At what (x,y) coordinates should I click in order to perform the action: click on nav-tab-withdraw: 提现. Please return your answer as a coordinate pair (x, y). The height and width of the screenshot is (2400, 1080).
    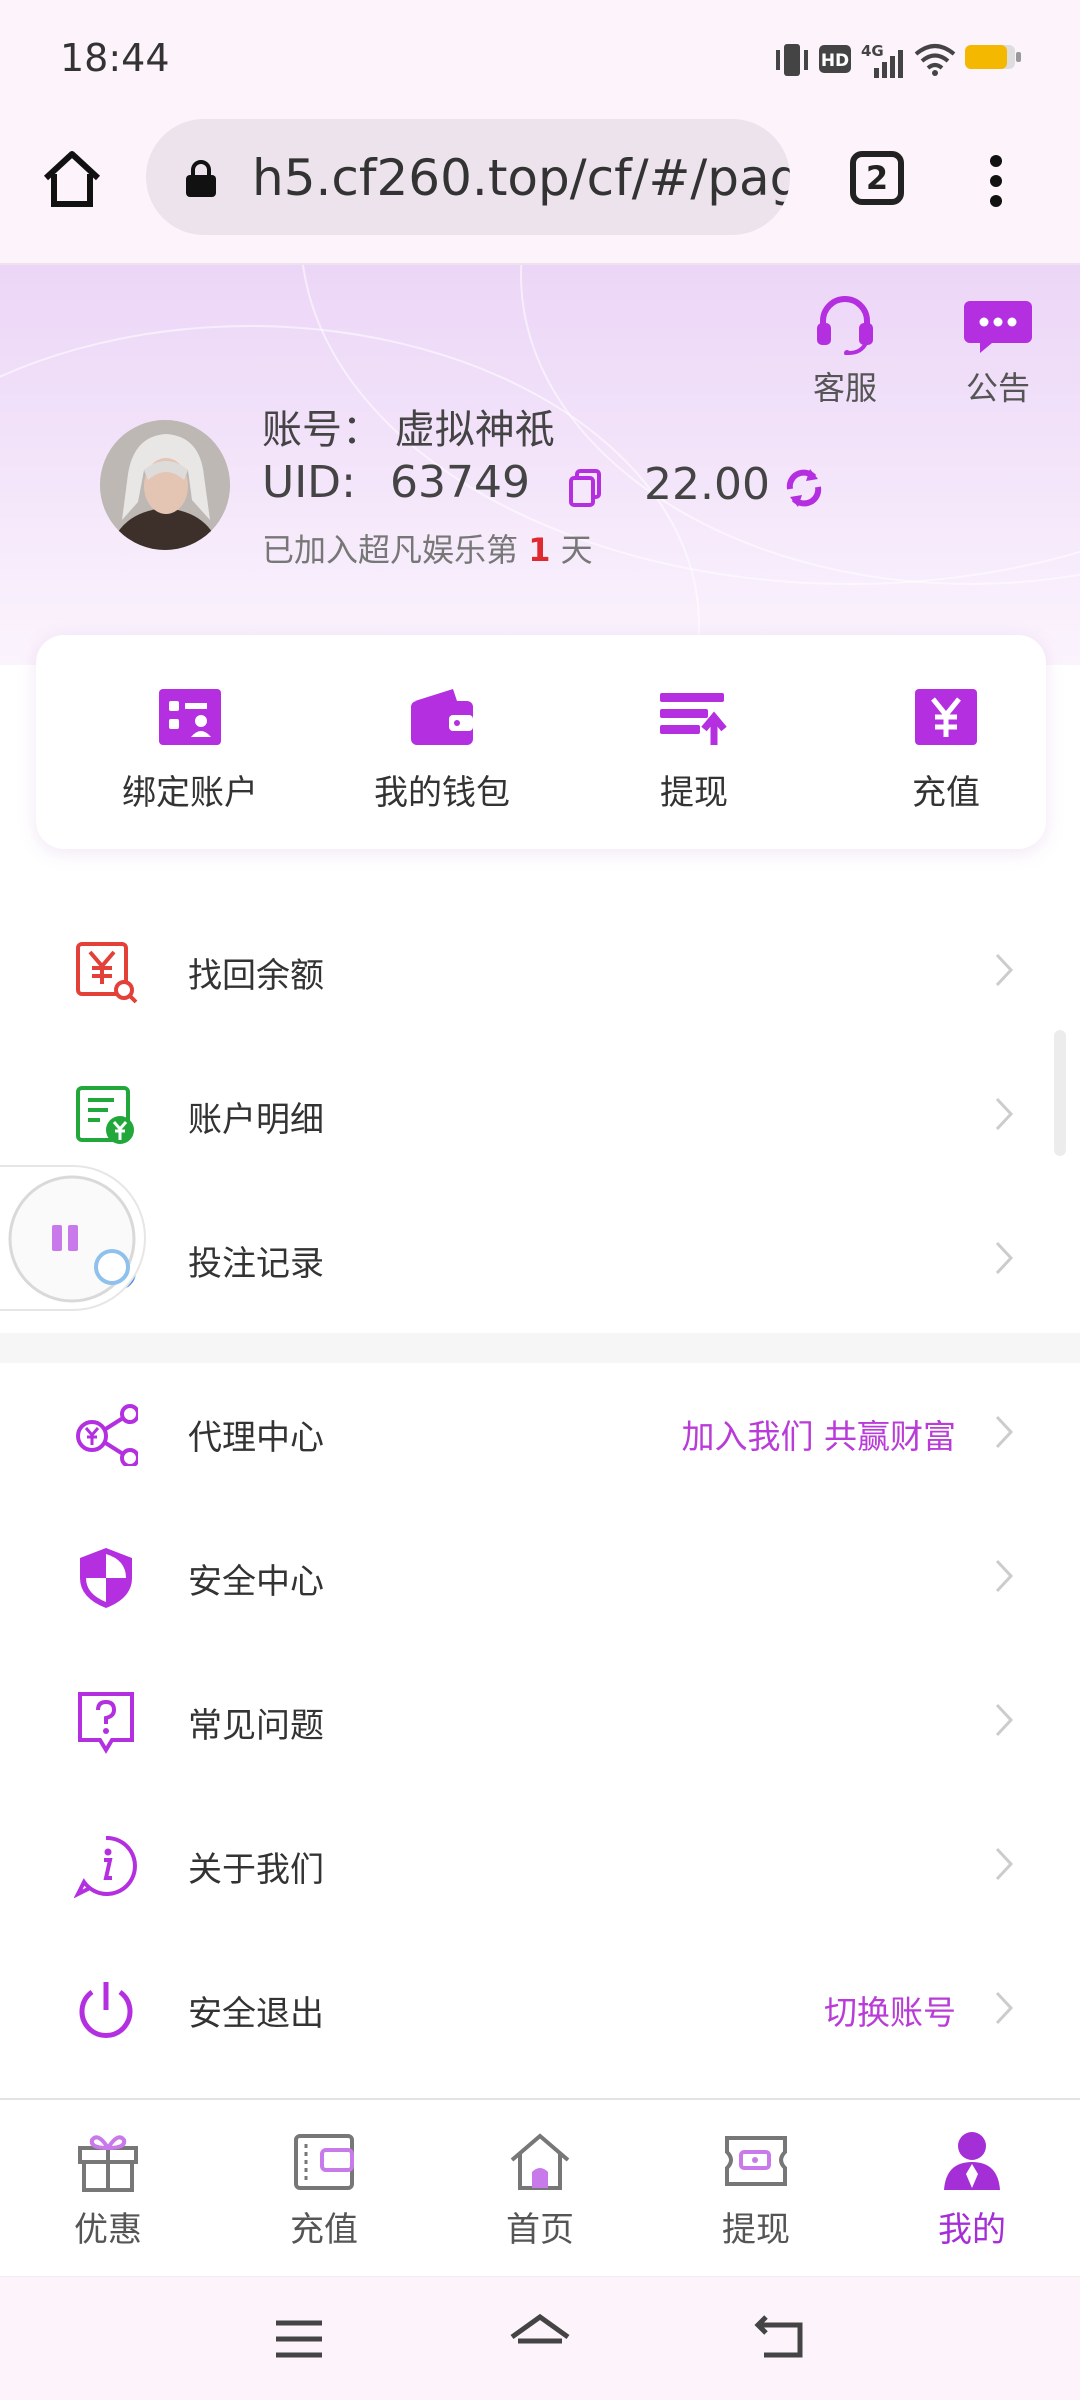
    Looking at the image, I should click on (756, 2190).